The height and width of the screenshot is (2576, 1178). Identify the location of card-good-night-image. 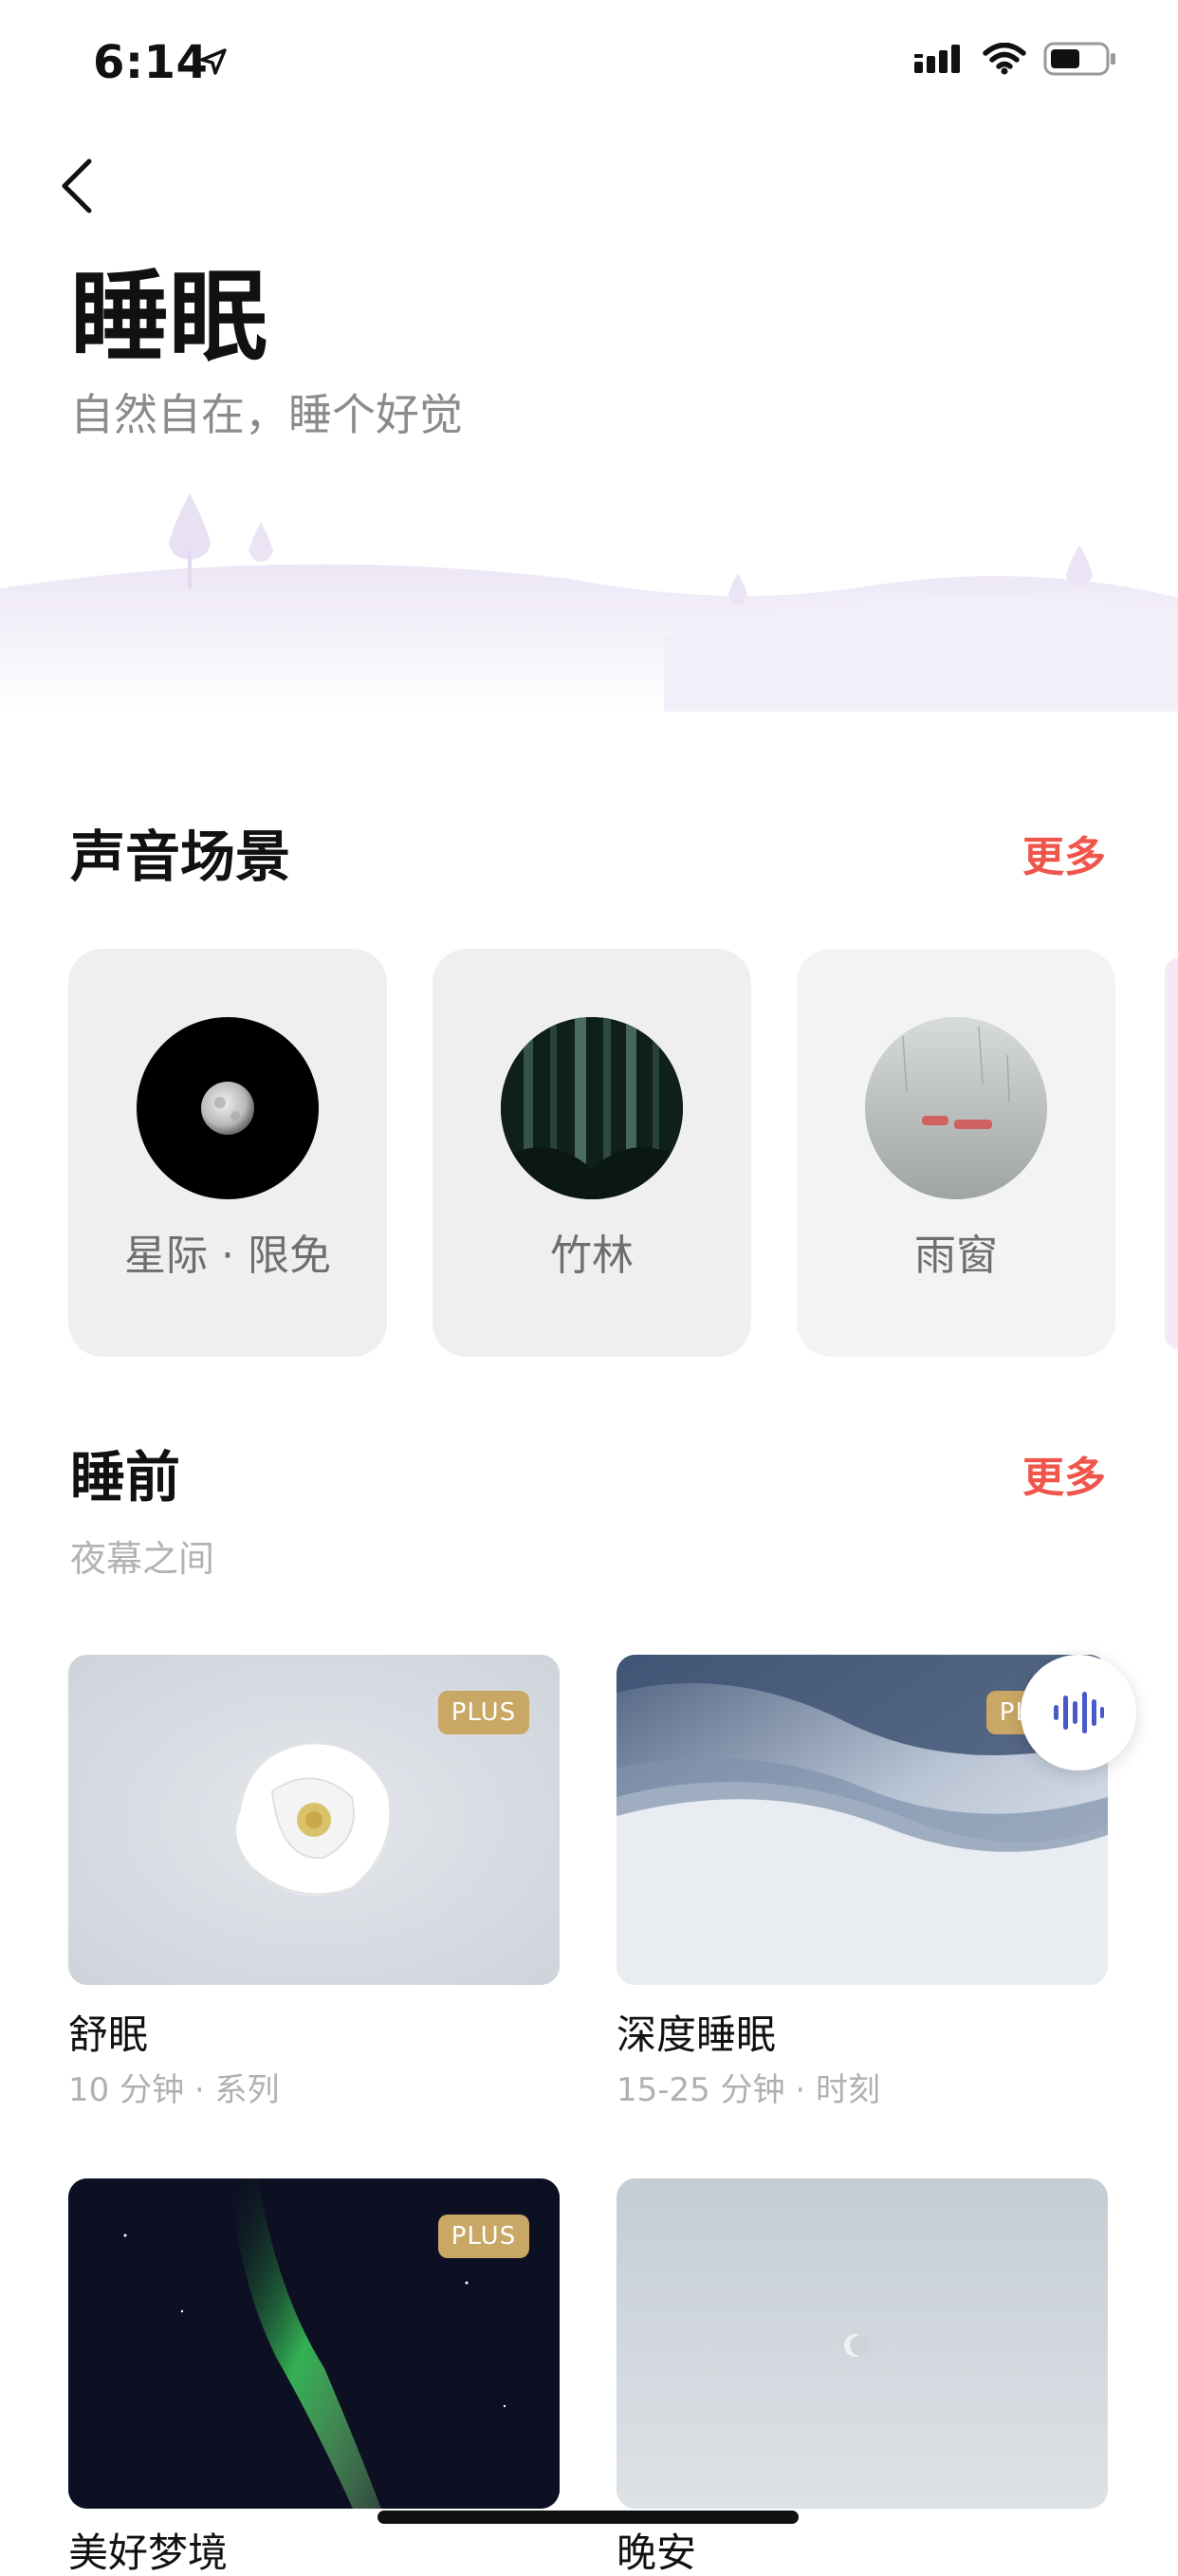
(863, 2343).